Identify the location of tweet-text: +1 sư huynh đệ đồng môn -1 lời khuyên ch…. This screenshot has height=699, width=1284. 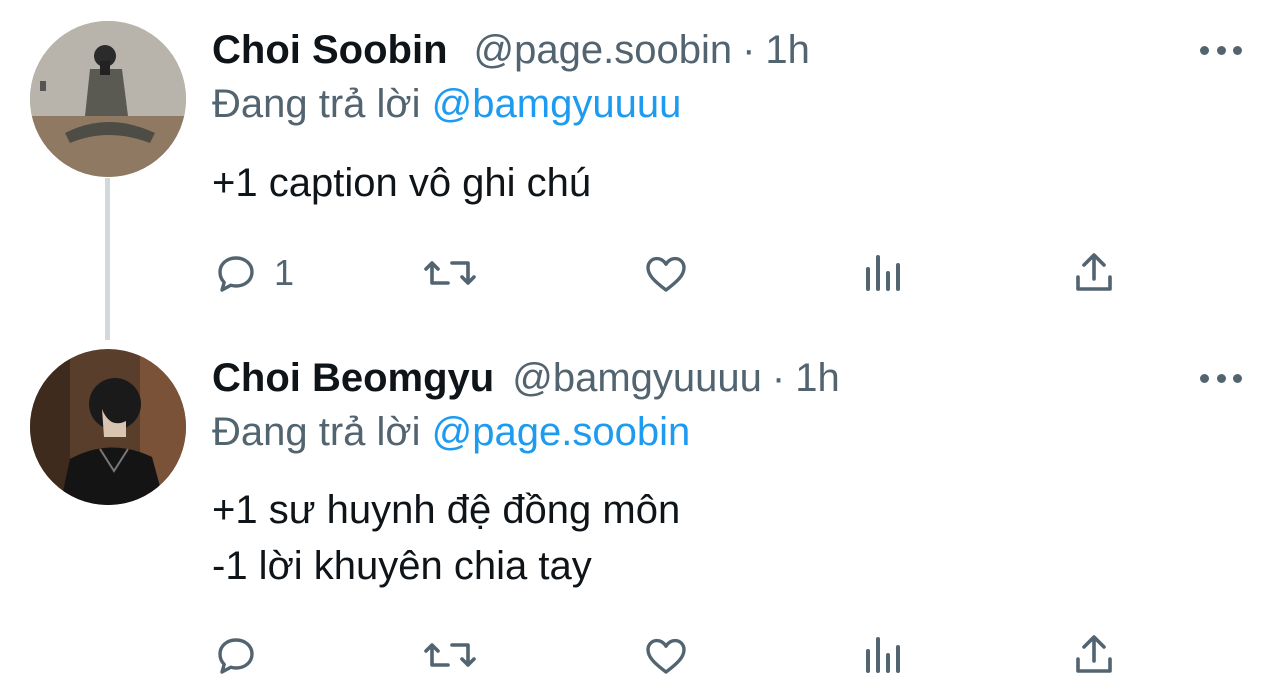
(446, 538).